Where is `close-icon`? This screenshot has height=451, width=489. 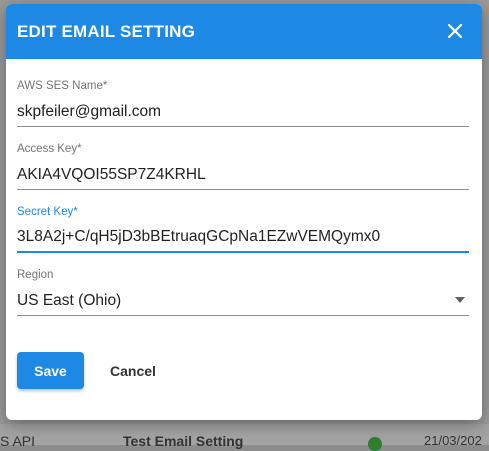 close-icon is located at coordinates (455, 31).